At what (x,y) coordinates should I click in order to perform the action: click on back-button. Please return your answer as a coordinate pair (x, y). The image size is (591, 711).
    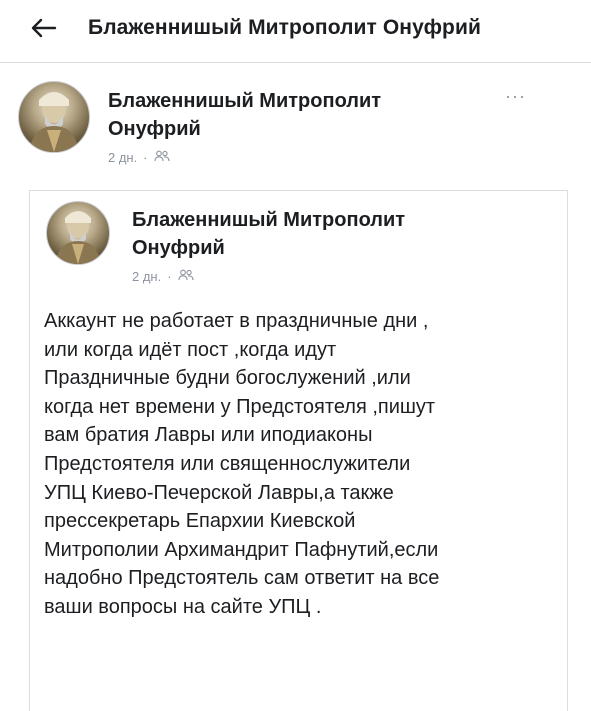
    Looking at the image, I should click on (44, 30).